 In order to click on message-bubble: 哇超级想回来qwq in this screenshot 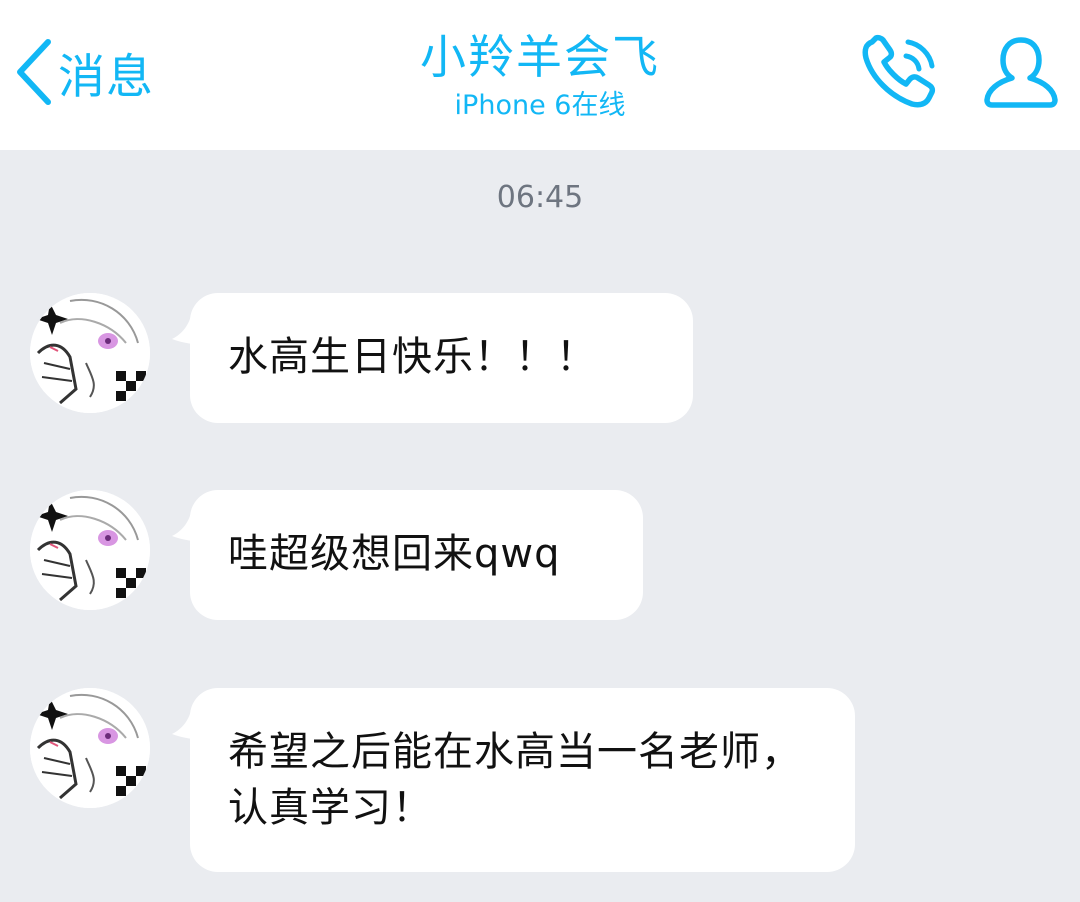, I will do `click(416, 555)`.